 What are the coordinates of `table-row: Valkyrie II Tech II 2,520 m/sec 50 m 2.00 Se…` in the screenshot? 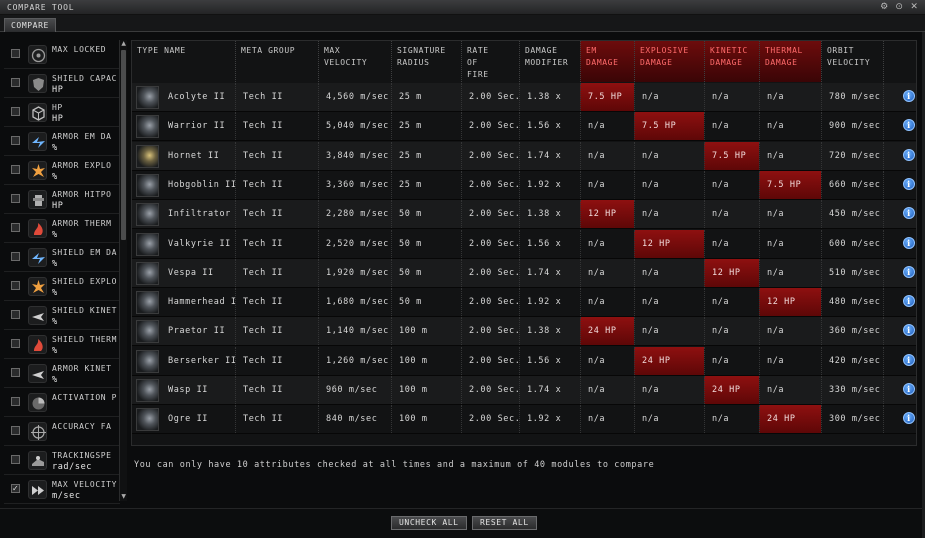 It's located at (524, 244).